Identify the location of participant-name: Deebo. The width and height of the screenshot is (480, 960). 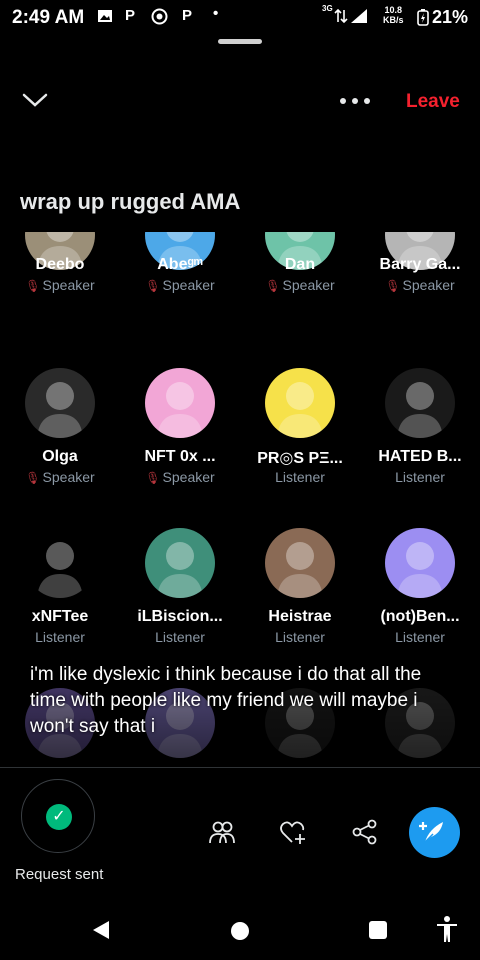
(60, 264).